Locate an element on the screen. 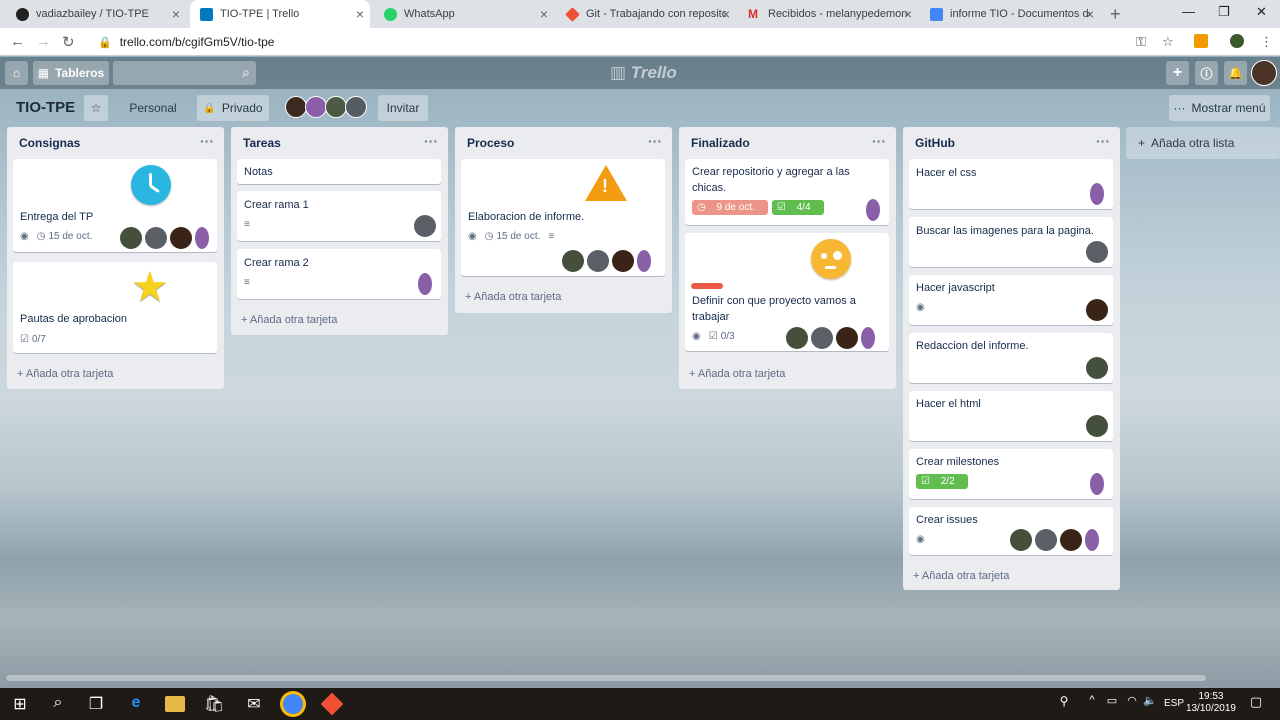 This screenshot has height=720, width=1280. card: Crear rama 2 ≡ is located at coordinates (339, 274).